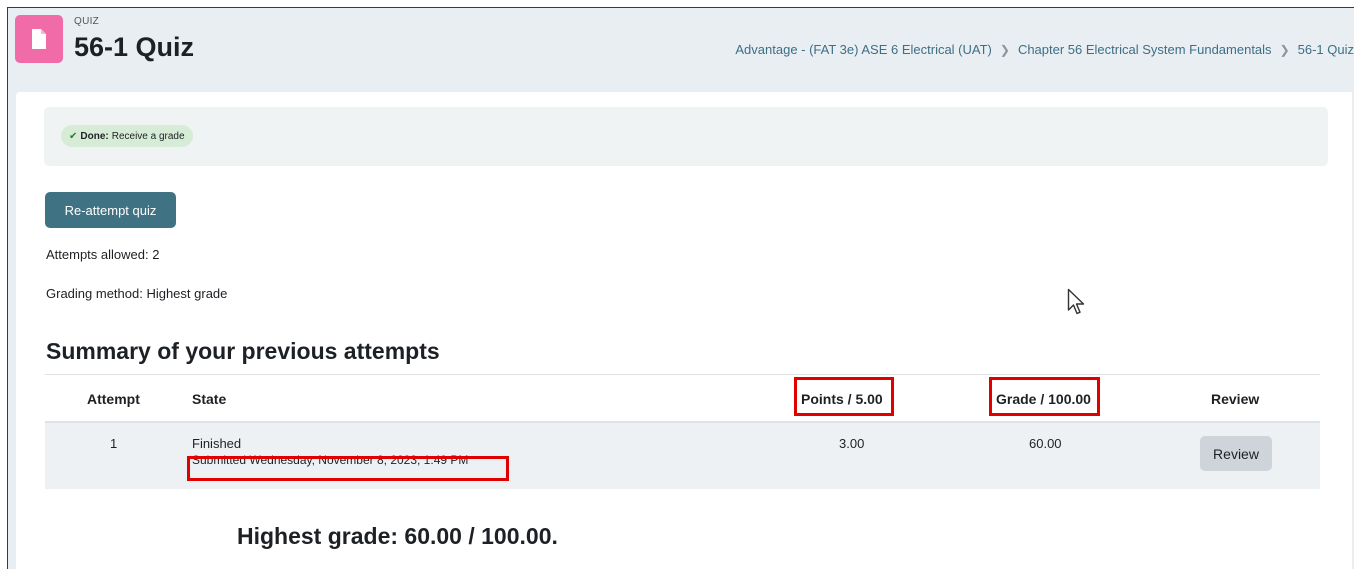 The height and width of the screenshot is (569, 1354). Describe the element at coordinates (1077, 304) in the screenshot. I see `mouse-pointer-icon` at that location.